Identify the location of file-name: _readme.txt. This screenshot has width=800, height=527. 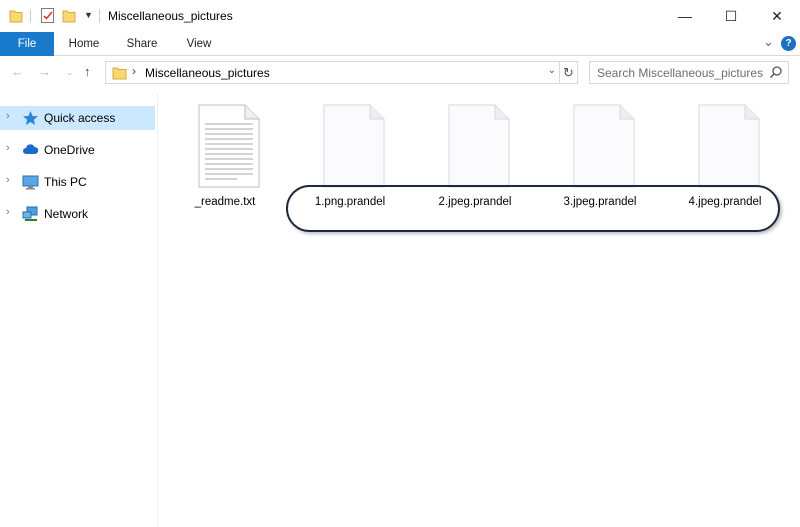
(225, 202).